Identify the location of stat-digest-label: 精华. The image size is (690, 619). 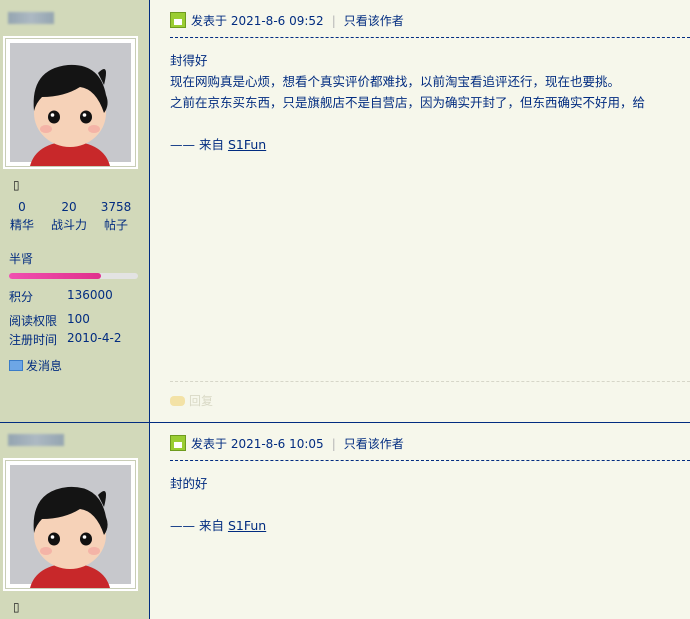
(21, 225).